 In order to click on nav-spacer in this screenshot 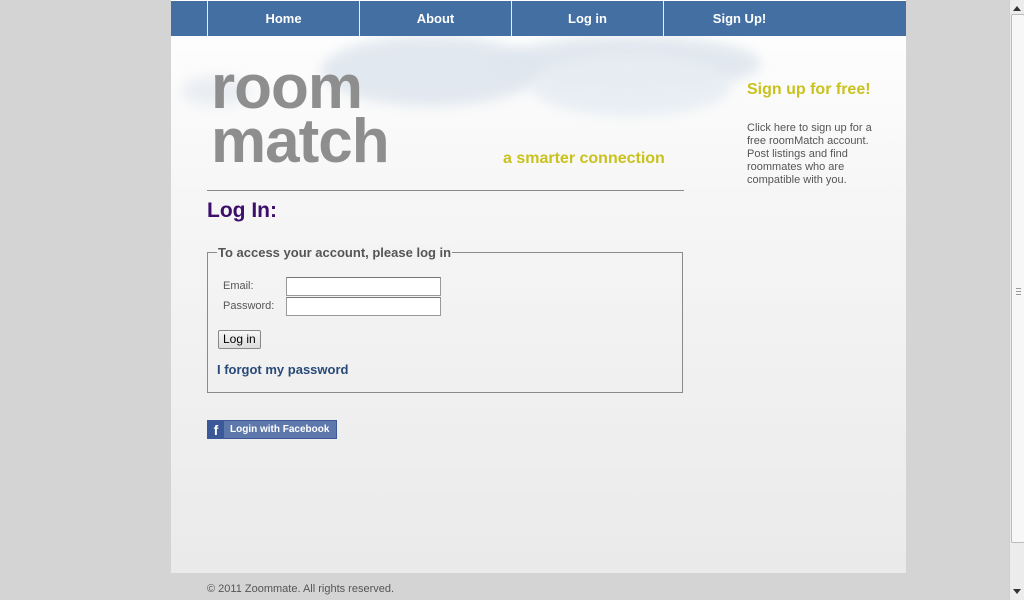, I will do `click(189, 18)`.